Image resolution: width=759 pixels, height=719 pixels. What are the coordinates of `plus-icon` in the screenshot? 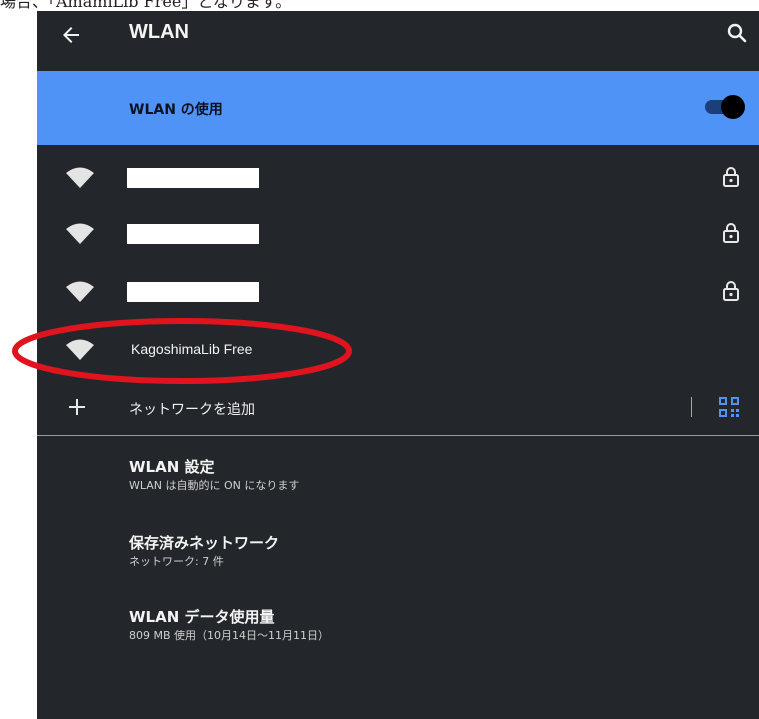 It's located at (77, 407).